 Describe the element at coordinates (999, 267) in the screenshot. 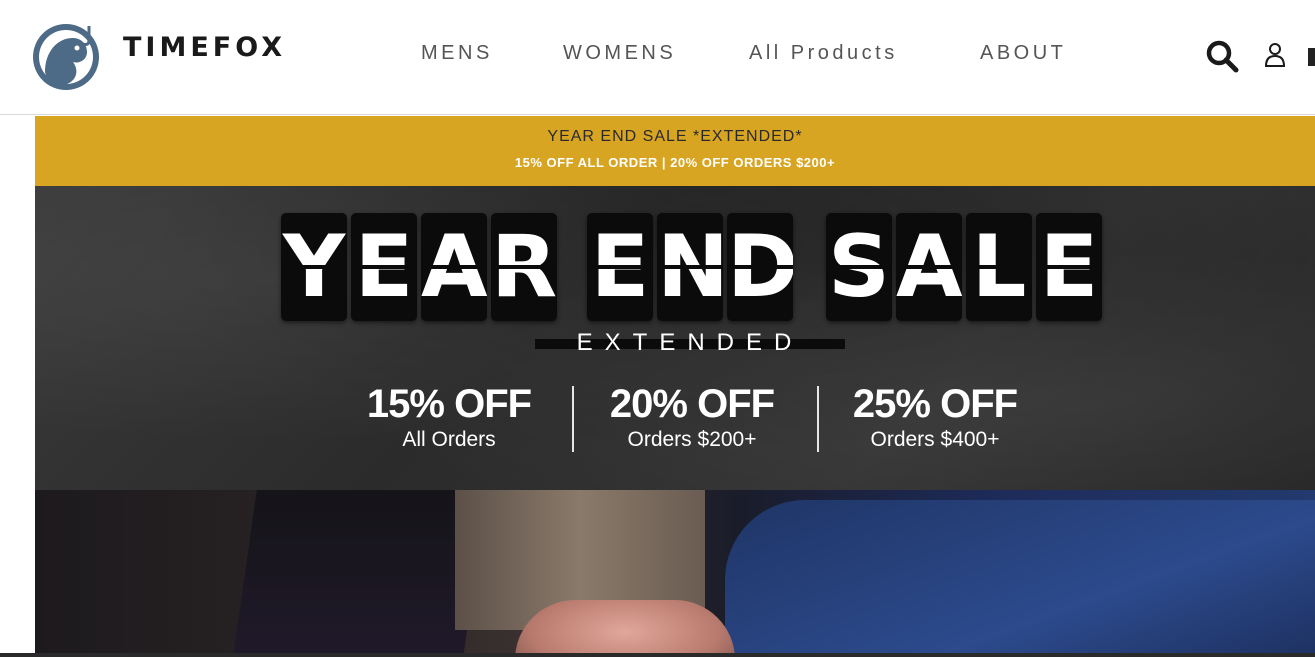

I see `flap-letter: L` at that location.